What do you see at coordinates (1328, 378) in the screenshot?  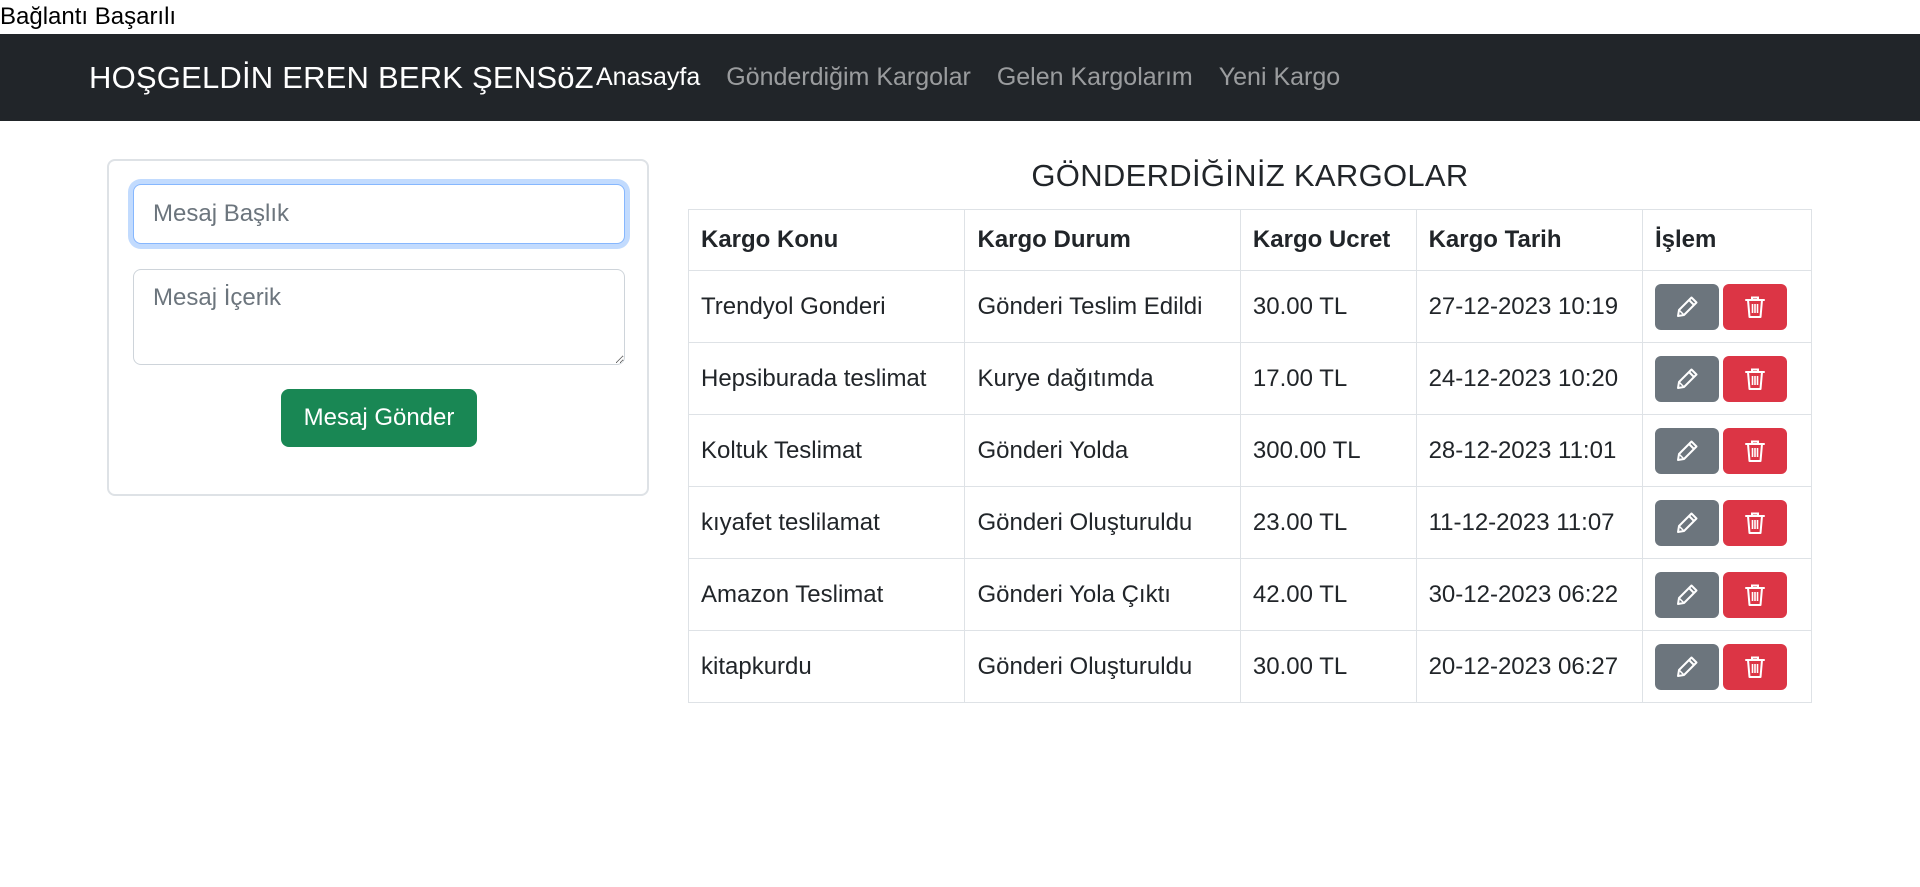 I see `cell-ucret: 17.00 TL` at bounding box center [1328, 378].